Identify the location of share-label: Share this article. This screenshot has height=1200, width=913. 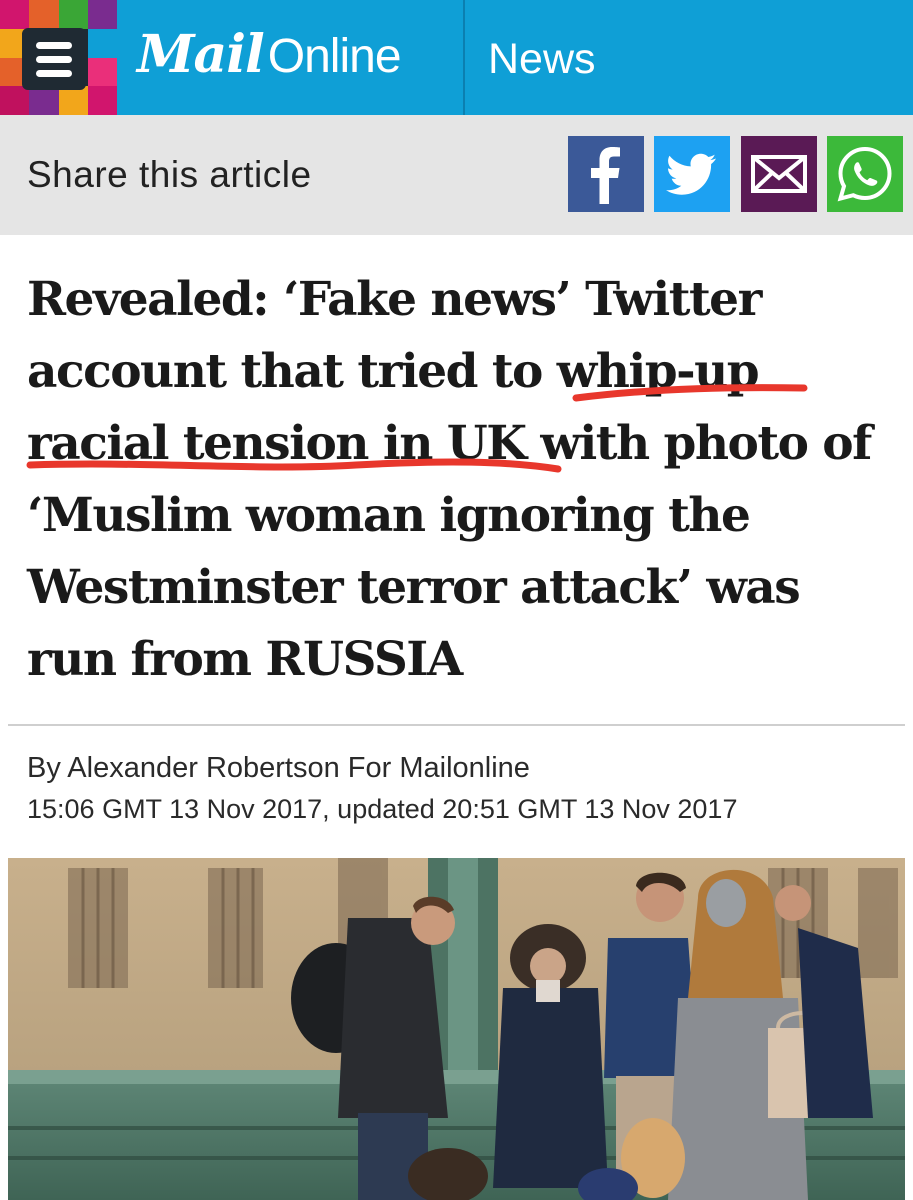
(169, 174).